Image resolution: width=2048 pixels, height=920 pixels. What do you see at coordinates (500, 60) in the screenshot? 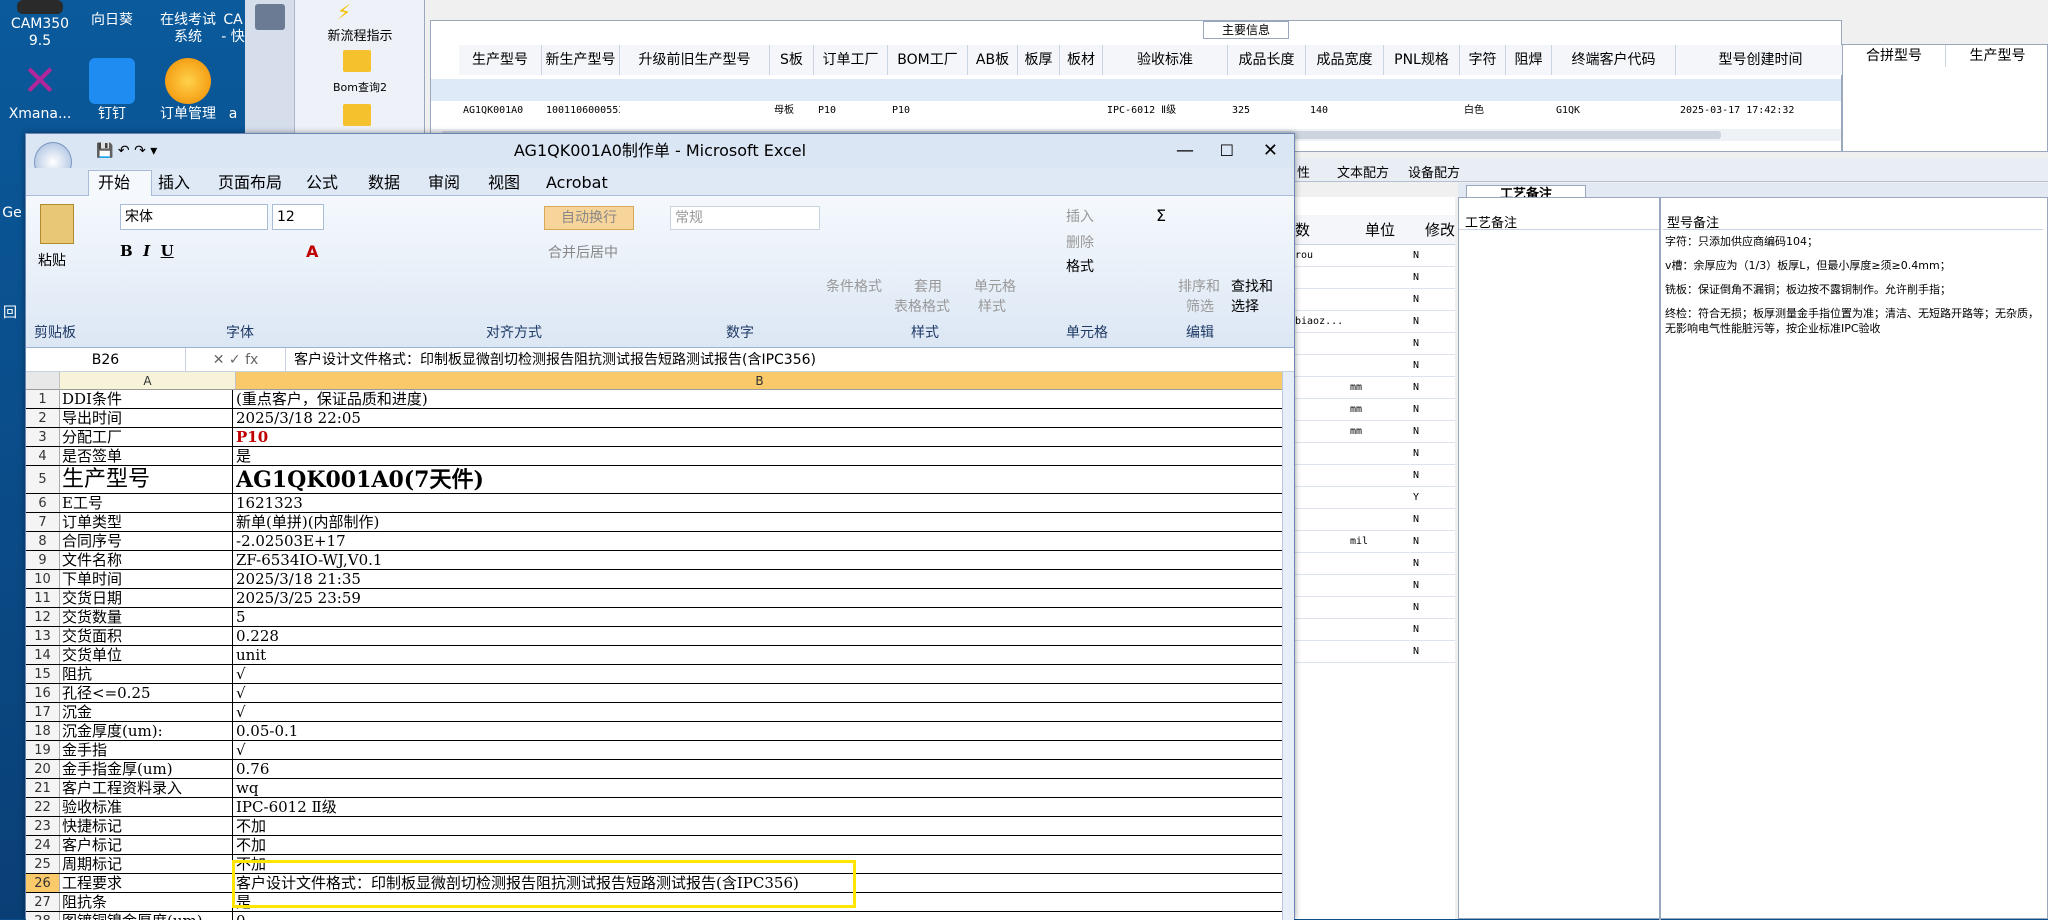
I see `col-header: 生产型号` at bounding box center [500, 60].